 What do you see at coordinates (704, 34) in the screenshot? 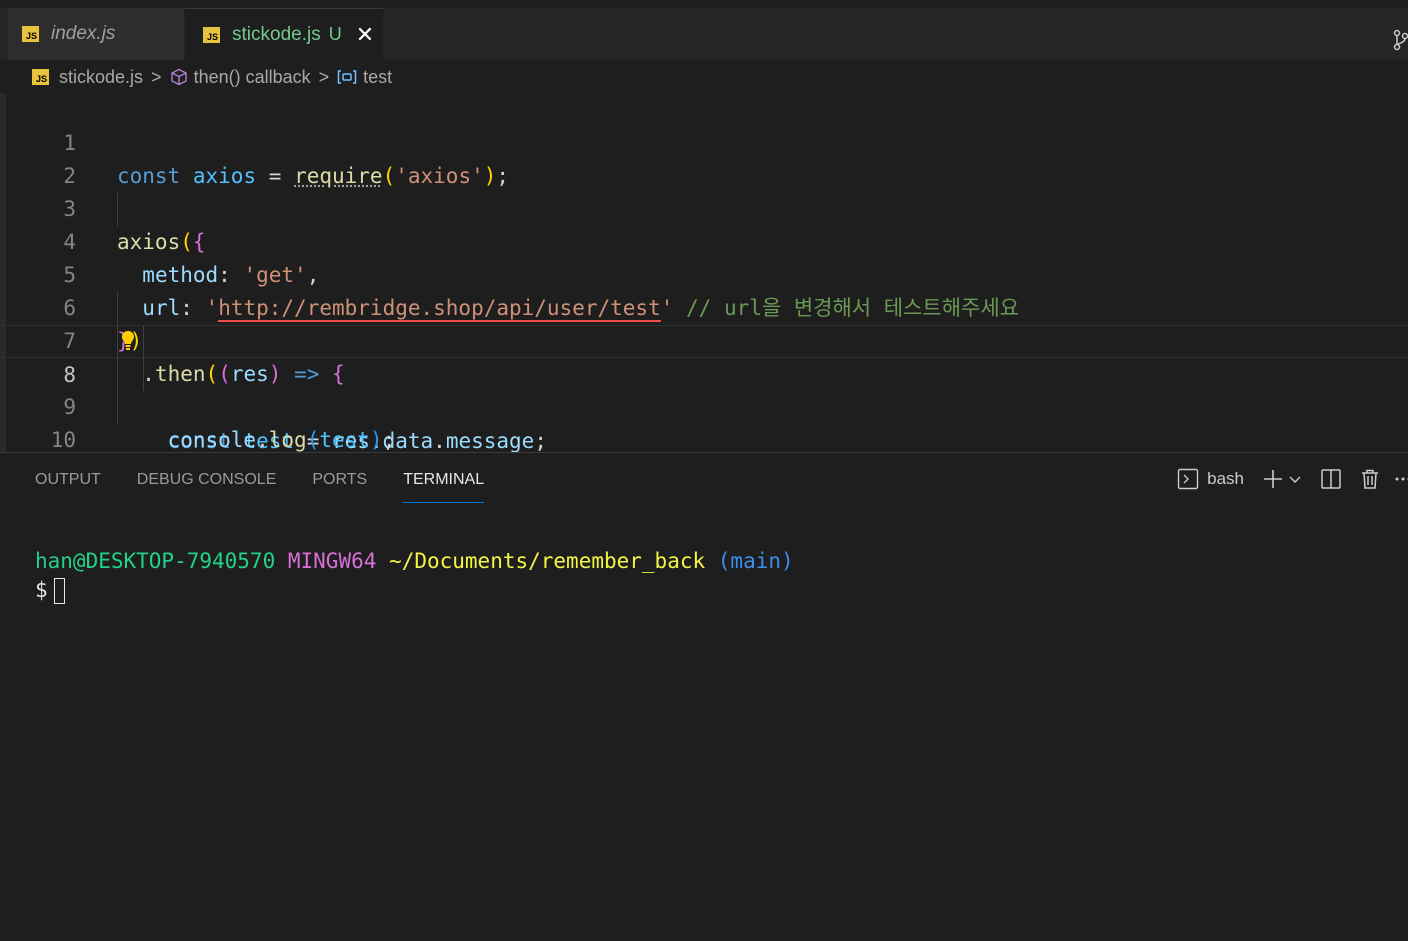
I see `editor-tab-bar: JS index.js JS stickode.js U ✕` at bounding box center [704, 34].